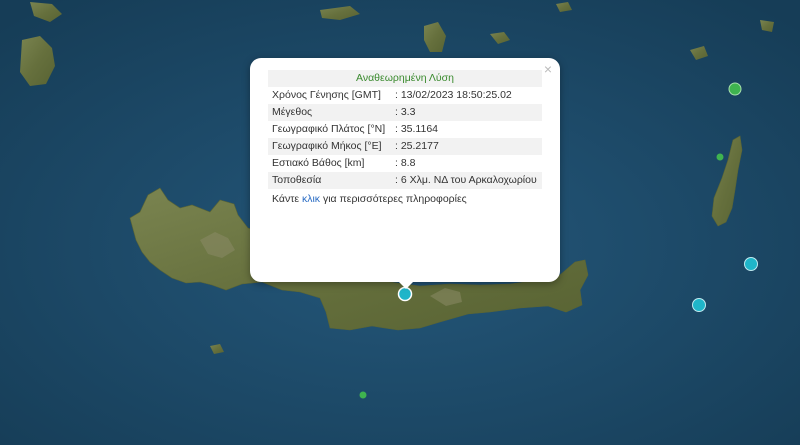 The height and width of the screenshot is (445, 800). What do you see at coordinates (329, 112) in the screenshot?
I see `label-magnitude: Μέγεθος` at bounding box center [329, 112].